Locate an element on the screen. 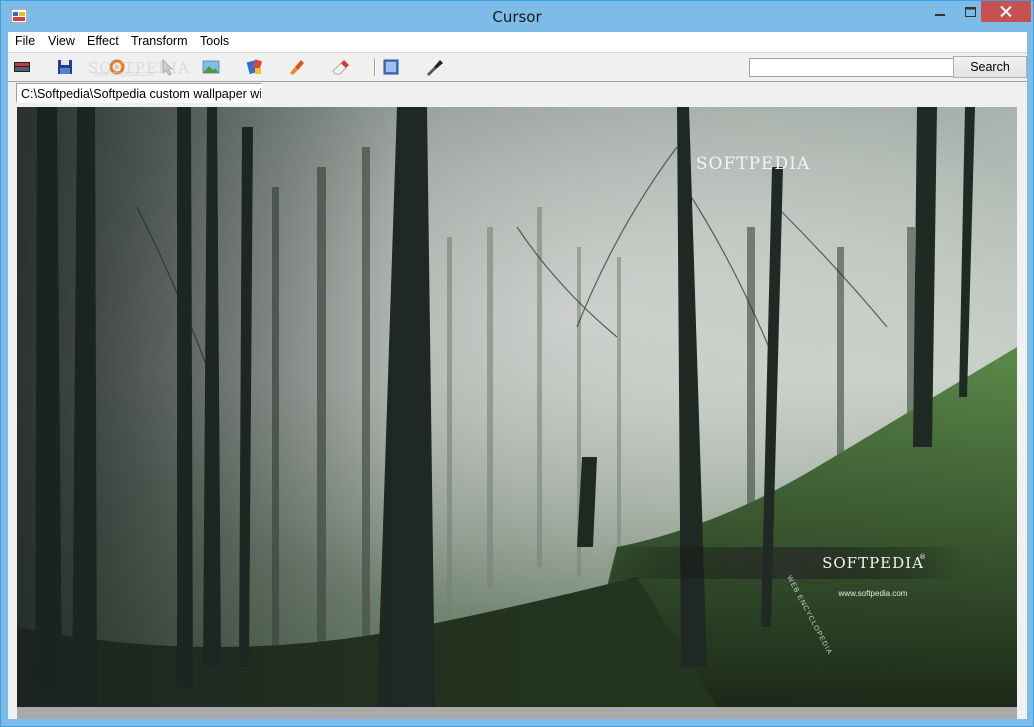 The width and height of the screenshot is (1034, 727). brush-icon is located at coordinates (297, 67).